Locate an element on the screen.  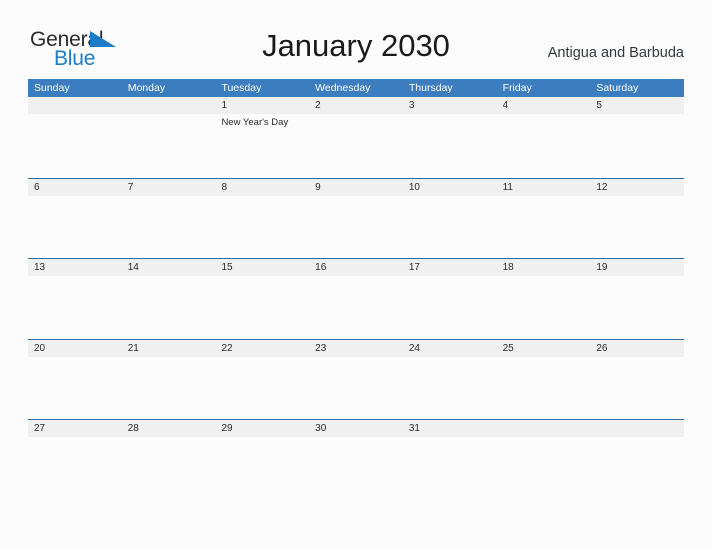
day-number: 20 is located at coordinates (40, 348).